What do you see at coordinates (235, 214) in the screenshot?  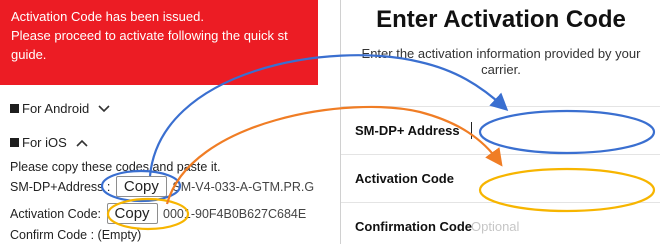 I see `activation-value: 0001-90F4B0B627C684E` at bounding box center [235, 214].